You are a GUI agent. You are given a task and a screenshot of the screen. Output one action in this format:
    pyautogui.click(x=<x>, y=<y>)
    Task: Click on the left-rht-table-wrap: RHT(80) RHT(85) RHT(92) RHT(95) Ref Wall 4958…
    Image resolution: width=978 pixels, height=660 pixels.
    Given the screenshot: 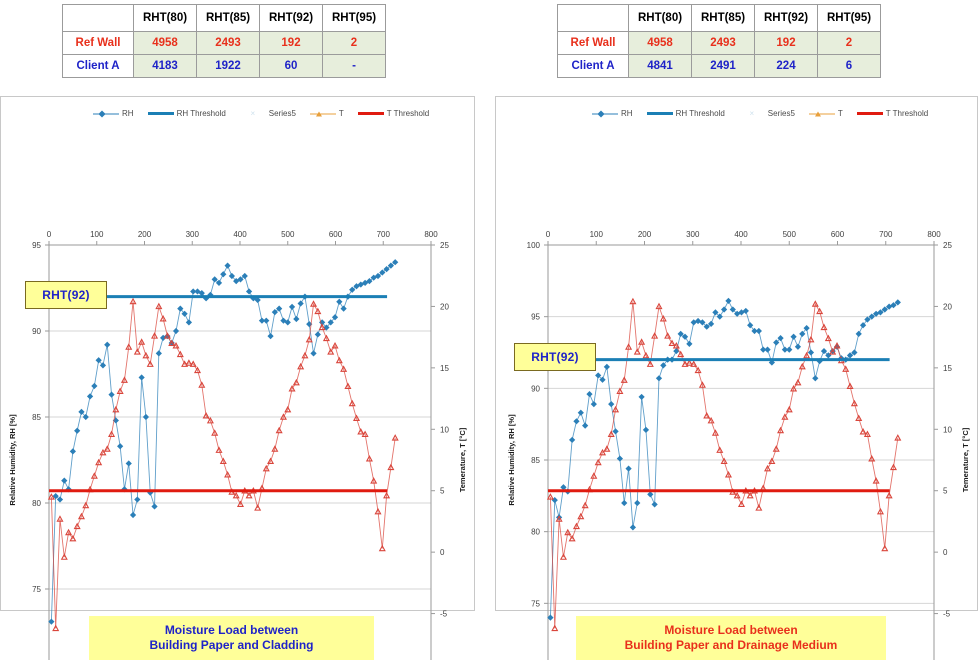 What is the action you would take?
    pyautogui.click(x=224, y=41)
    